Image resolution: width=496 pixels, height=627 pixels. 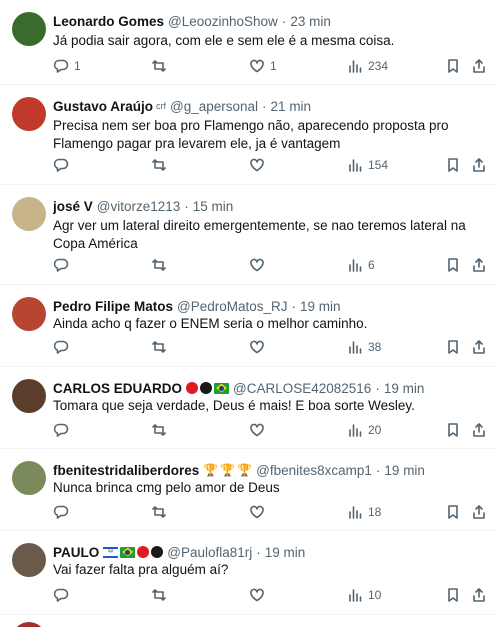 I want to click on views-button: 18, so click(x=364, y=512).